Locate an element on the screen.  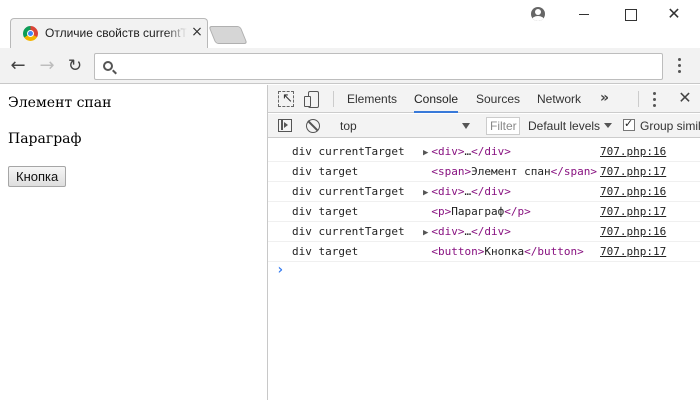
tab-elements: Elements is located at coordinates (372, 99).